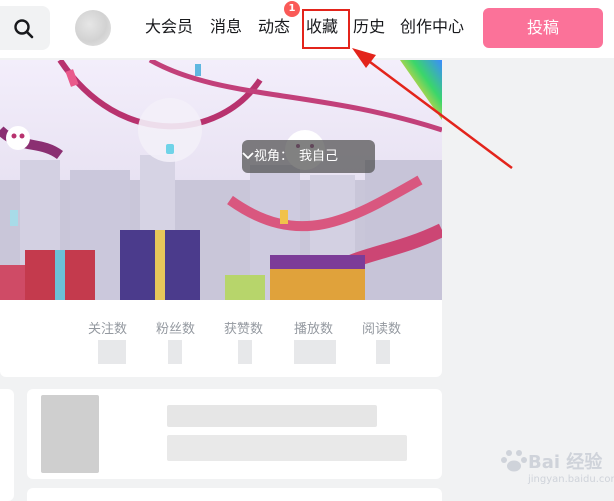 This screenshot has height=501, width=614. Describe the element at coordinates (315, 352) in the screenshot. I see `stat-plays-value` at that location.